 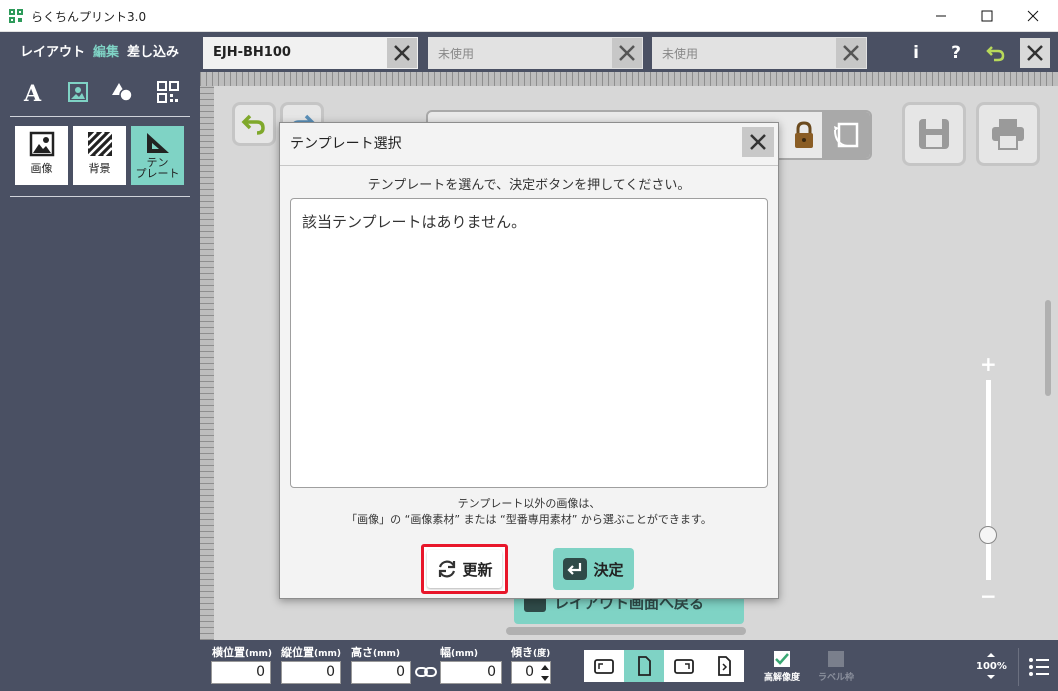 I want to click on x-position-label: 横位置(mm), so click(x=242, y=652).